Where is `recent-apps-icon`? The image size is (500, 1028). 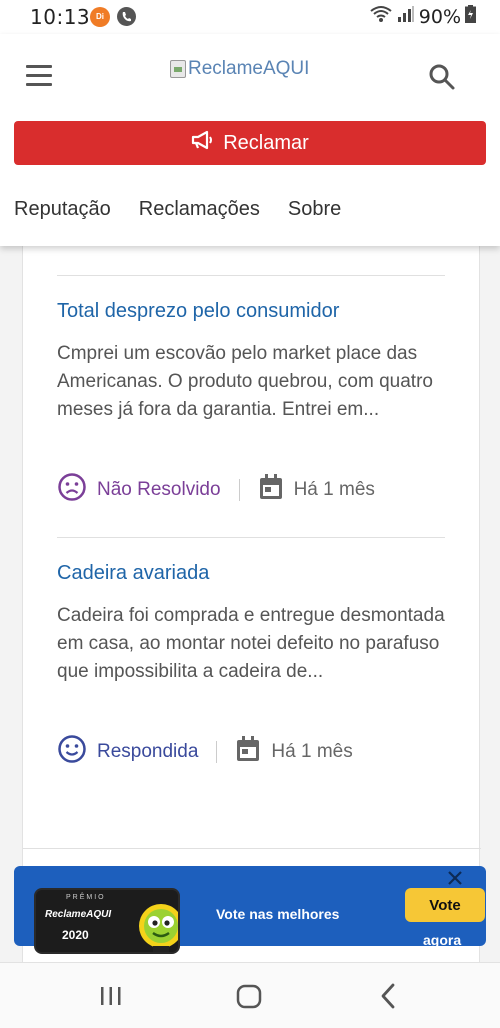
recent-apps-icon is located at coordinates (111, 996).